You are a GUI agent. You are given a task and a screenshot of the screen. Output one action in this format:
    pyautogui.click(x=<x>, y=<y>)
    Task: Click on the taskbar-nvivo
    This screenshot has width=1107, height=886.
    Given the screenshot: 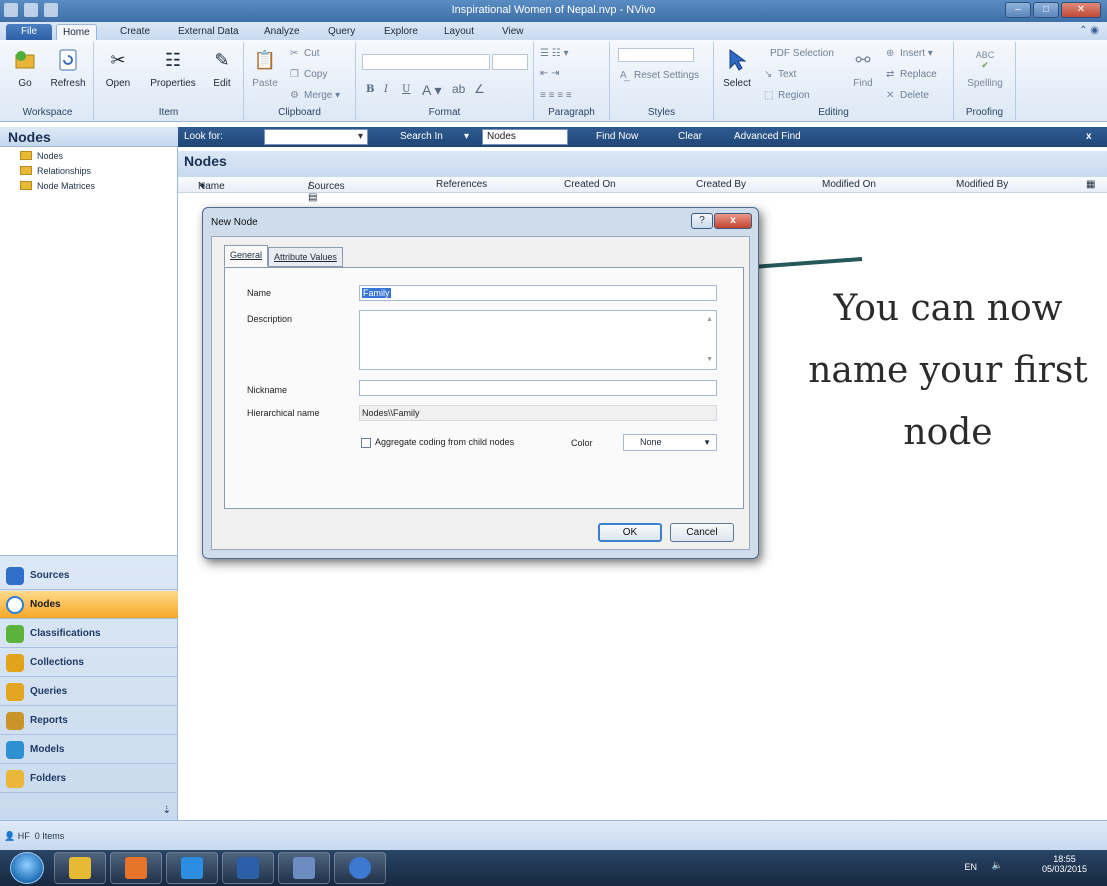 What is the action you would take?
    pyautogui.click(x=360, y=868)
    